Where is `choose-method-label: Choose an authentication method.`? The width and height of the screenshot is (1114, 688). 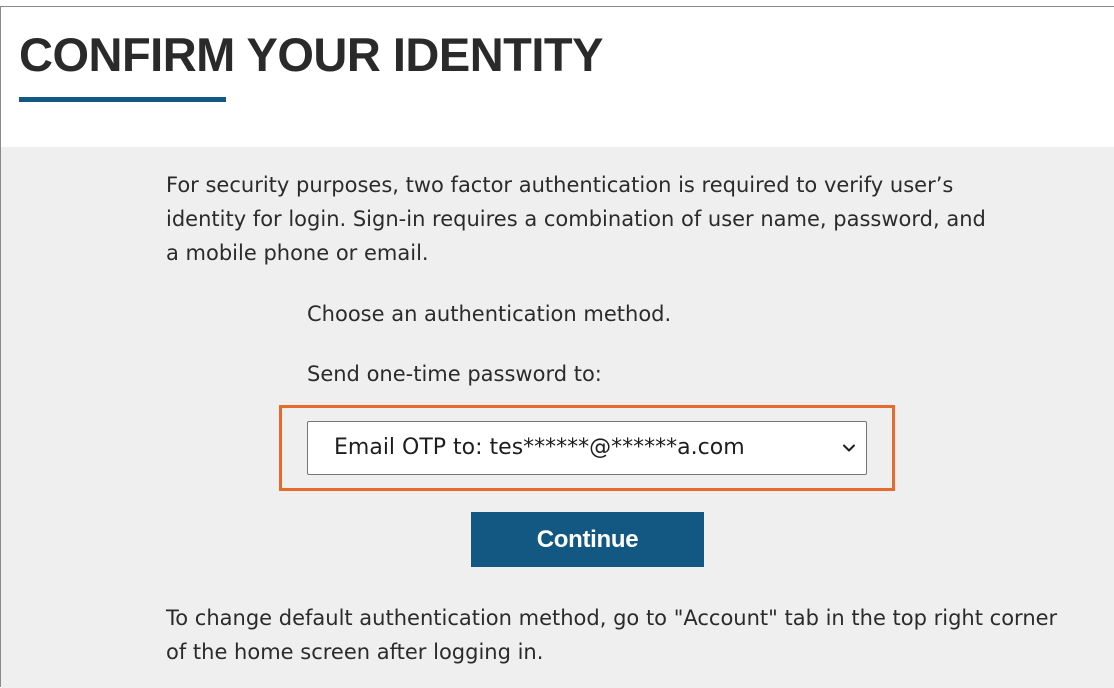
choose-method-label: Choose an authentication method. is located at coordinates (489, 314).